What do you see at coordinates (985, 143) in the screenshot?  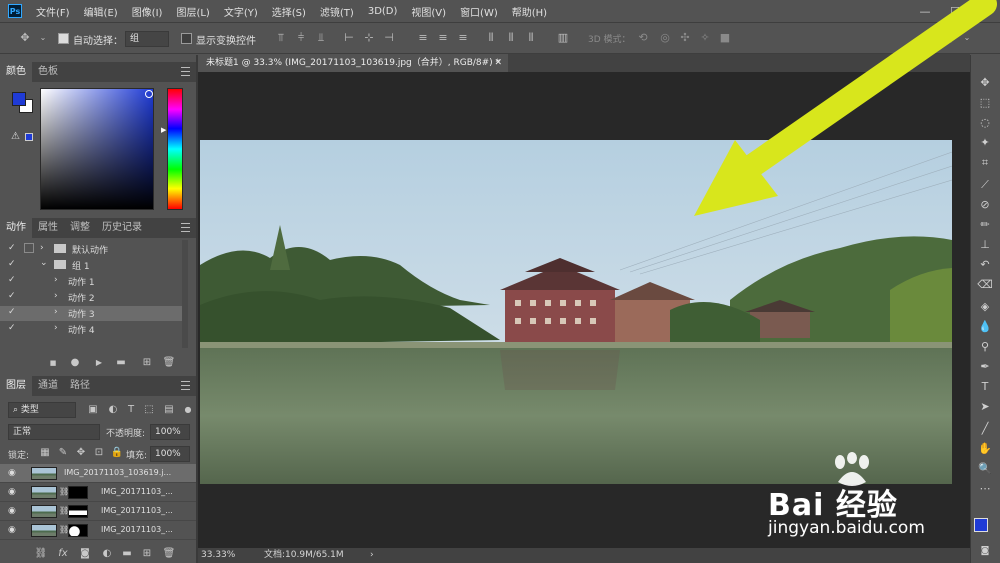 I see `magic-wand-tool-icon: ✦` at bounding box center [985, 143].